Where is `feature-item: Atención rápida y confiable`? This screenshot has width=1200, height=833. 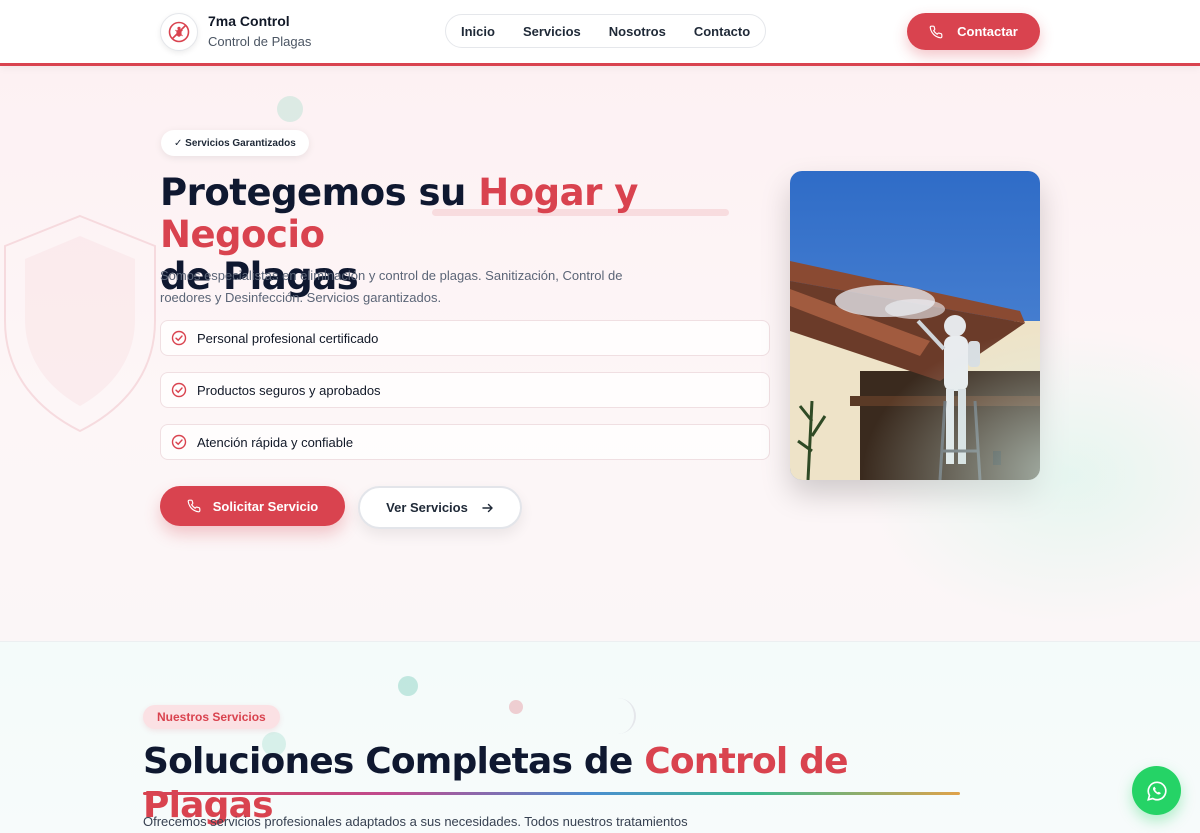 feature-item: Atención rápida y confiable is located at coordinates (465, 442).